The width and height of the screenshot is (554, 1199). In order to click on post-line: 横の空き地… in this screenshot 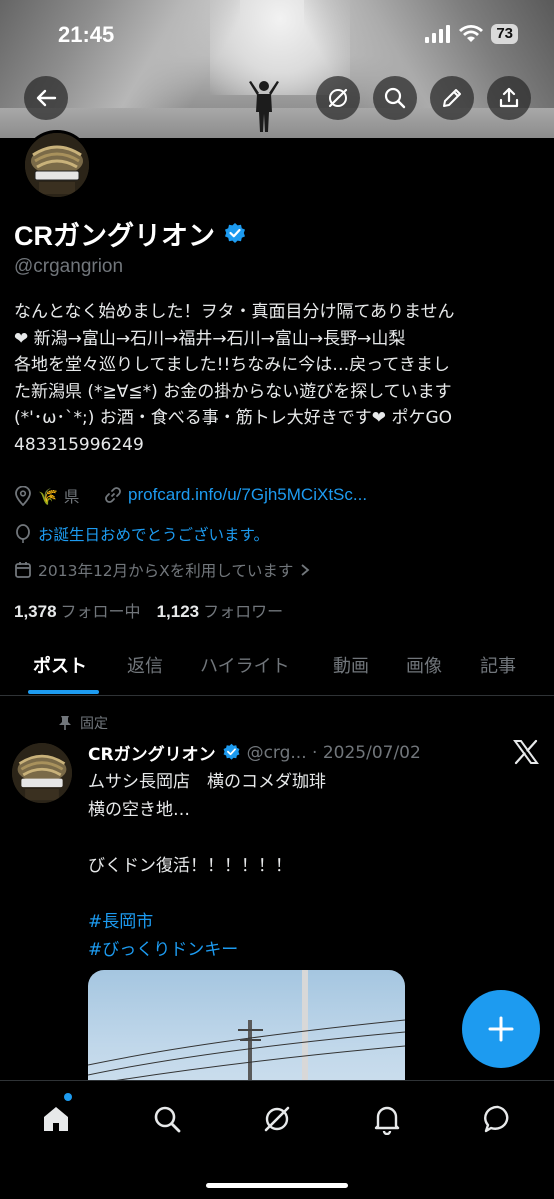, I will do `click(139, 810)`.